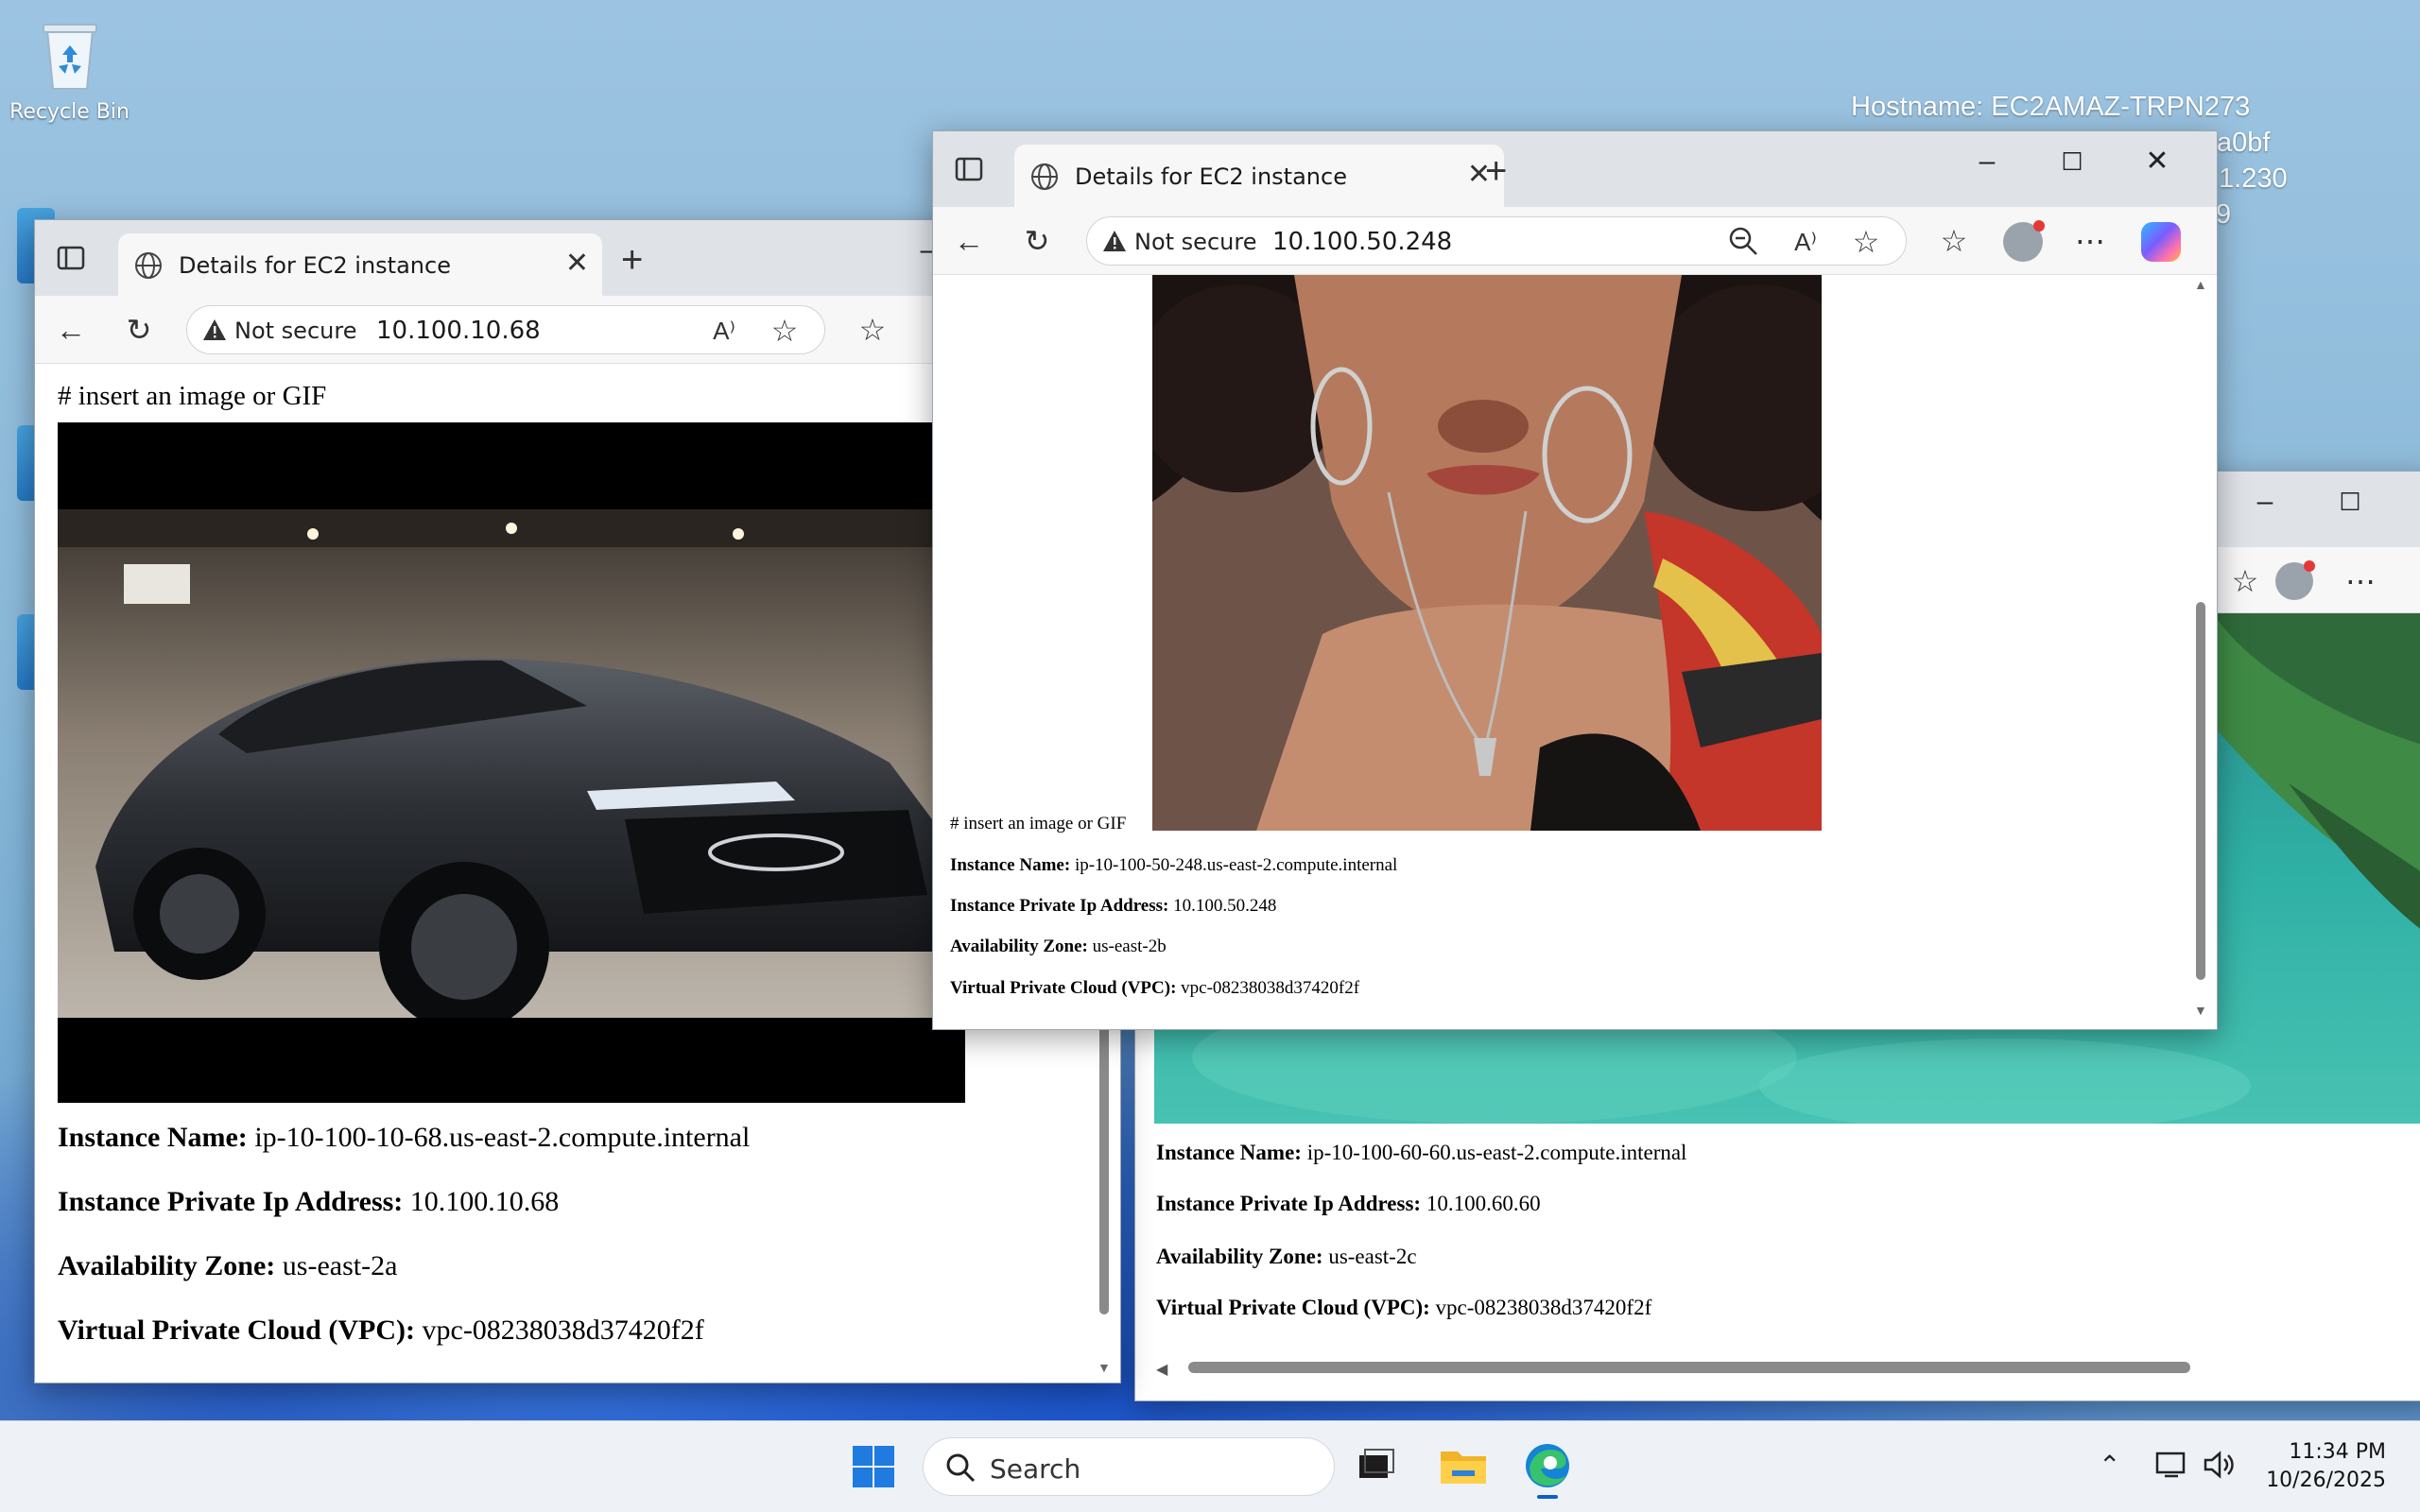 This screenshot has height=1512, width=2420. Describe the element at coordinates (1483, 1203) in the screenshot. I see `ip-value: 10.100.60.60` at that location.